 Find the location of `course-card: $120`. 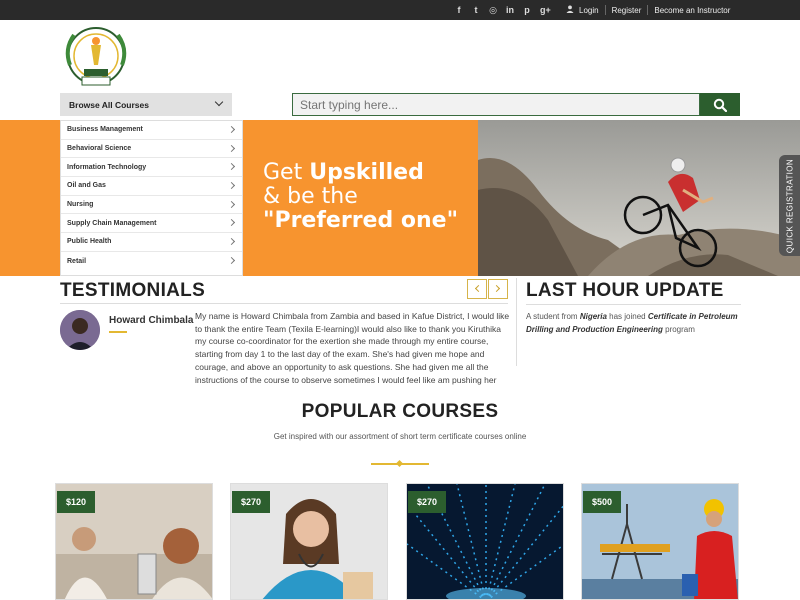

course-card: $120 is located at coordinates (134, 541).